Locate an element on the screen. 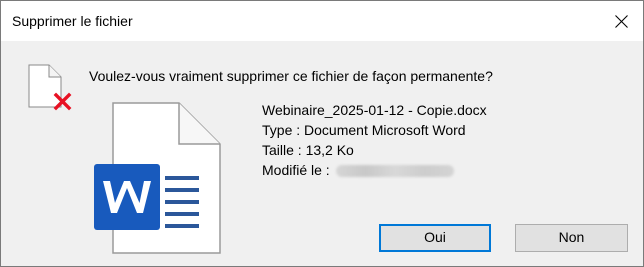 Image resolution: width=644 pixels, height=267 pixels. file-modified: Modifié le : is located at coordinates (374, 170).